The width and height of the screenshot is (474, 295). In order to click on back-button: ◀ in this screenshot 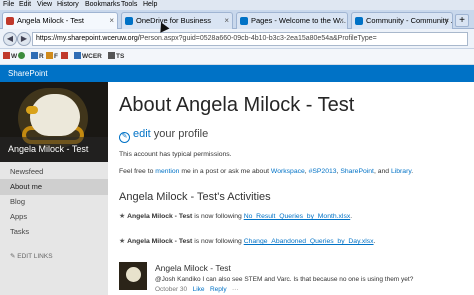, I will do `click(10, 39)`.